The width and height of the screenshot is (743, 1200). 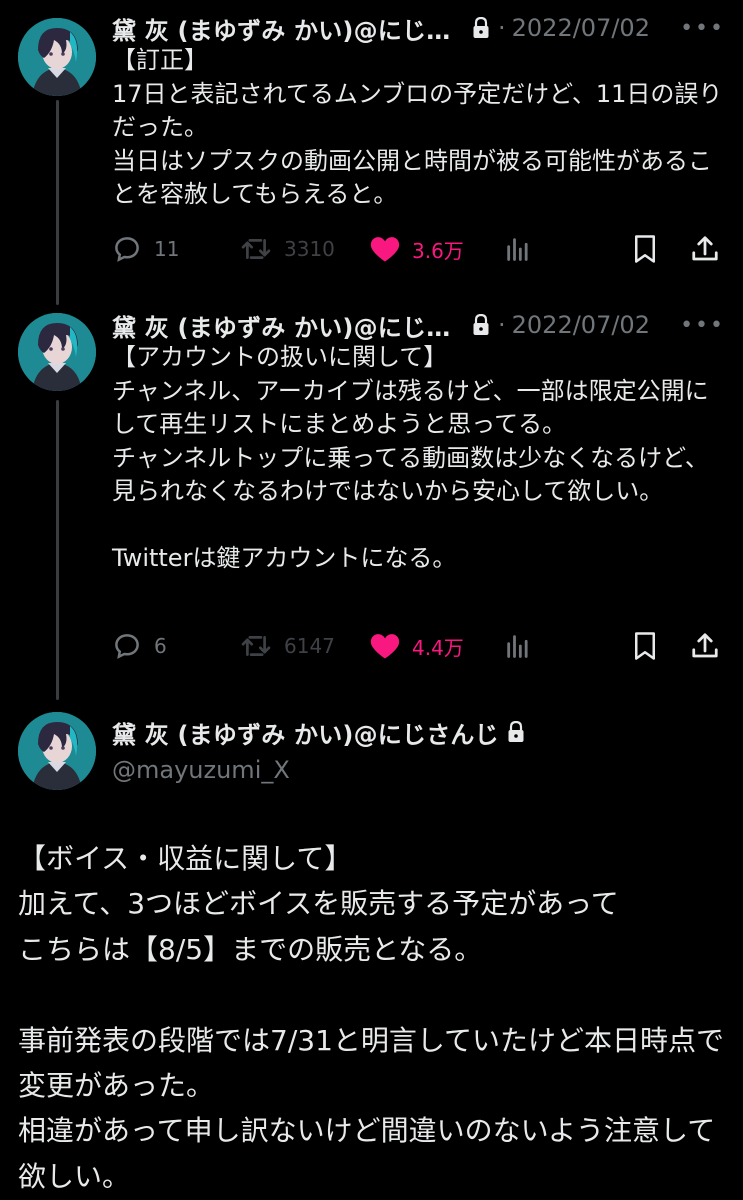 I want to click on main-tweet-header: 黛 灰 (まゆずみ かい)@にじさんじ @mayuzumi_X, so click(x=318, y=750).